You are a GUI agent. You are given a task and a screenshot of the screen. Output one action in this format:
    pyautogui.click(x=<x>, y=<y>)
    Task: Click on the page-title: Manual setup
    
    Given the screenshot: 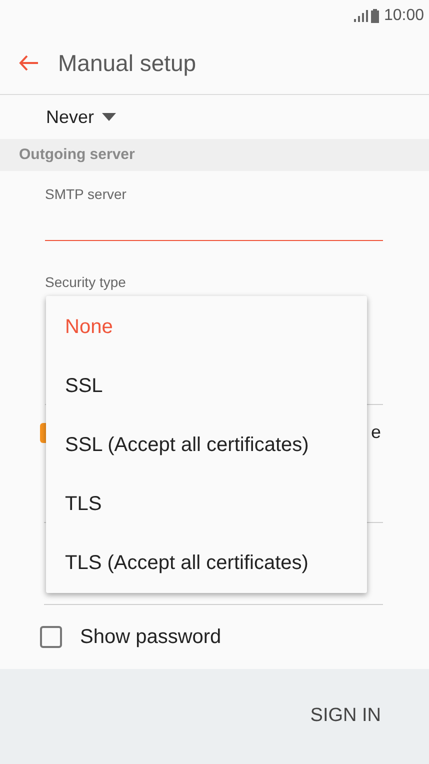 What is the action you would take?
    pyautogui.click(x=127, y=63)
    